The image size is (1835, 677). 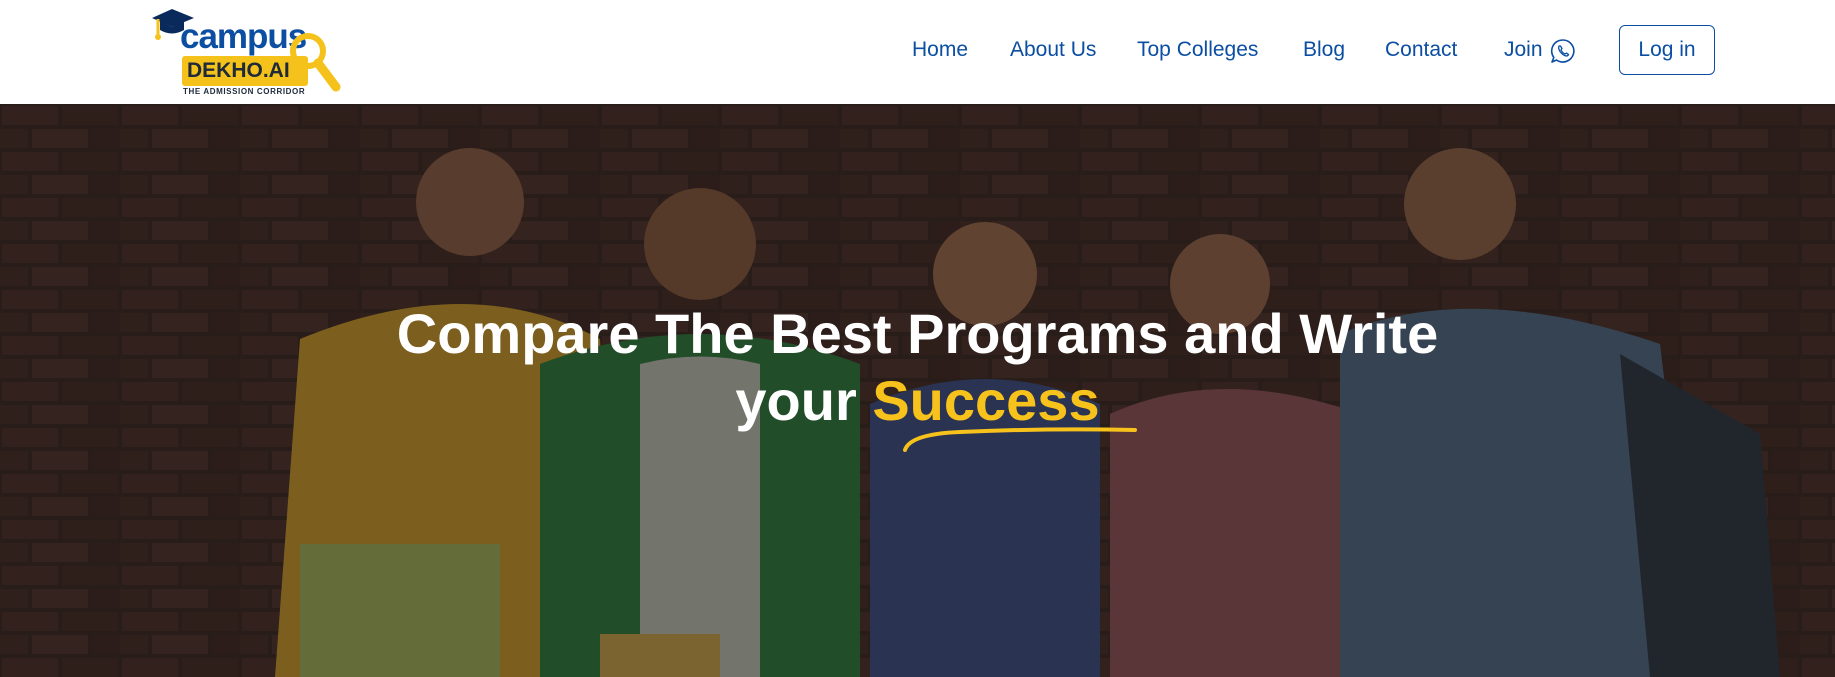 What do you see at coordinates (1053, 50) in the screenshot?
I see `nav-about-us: About Us` at bounding box center [1053, 50].